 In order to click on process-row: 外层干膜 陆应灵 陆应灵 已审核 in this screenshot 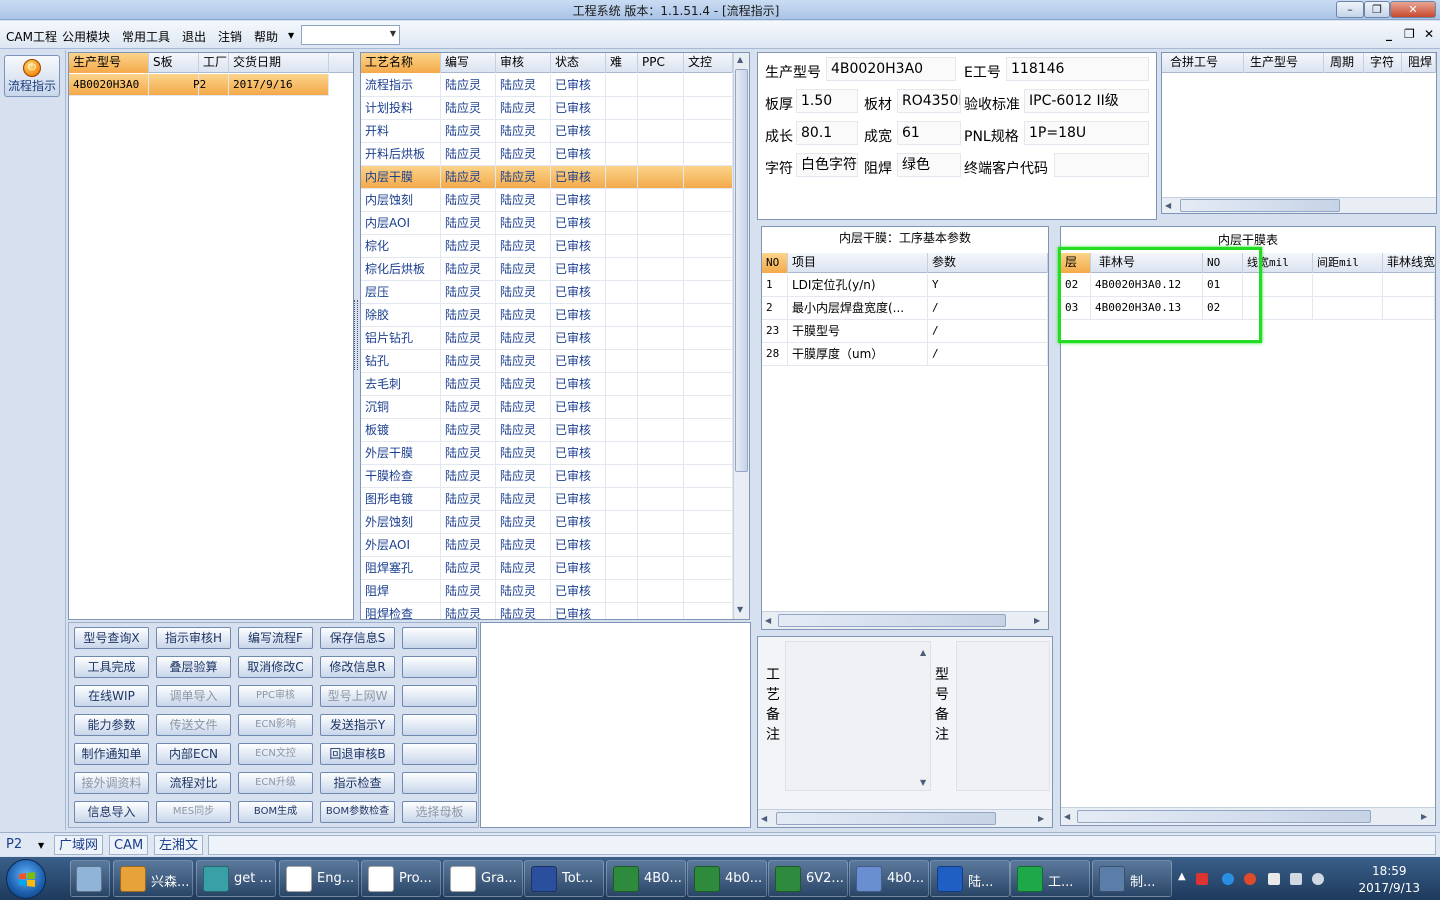, I will do `click(547, 453)`.